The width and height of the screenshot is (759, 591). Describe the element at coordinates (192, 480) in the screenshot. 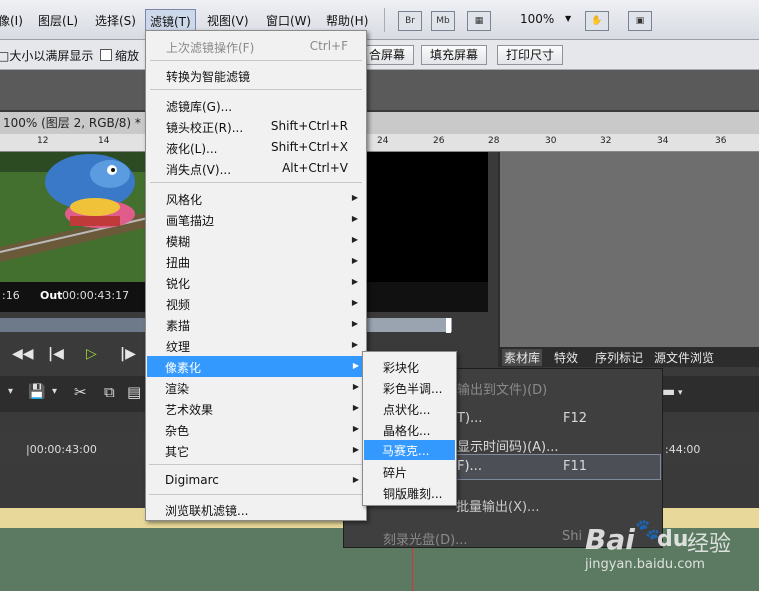

I see `filter-digimarc-item: Digimarc` at that location.